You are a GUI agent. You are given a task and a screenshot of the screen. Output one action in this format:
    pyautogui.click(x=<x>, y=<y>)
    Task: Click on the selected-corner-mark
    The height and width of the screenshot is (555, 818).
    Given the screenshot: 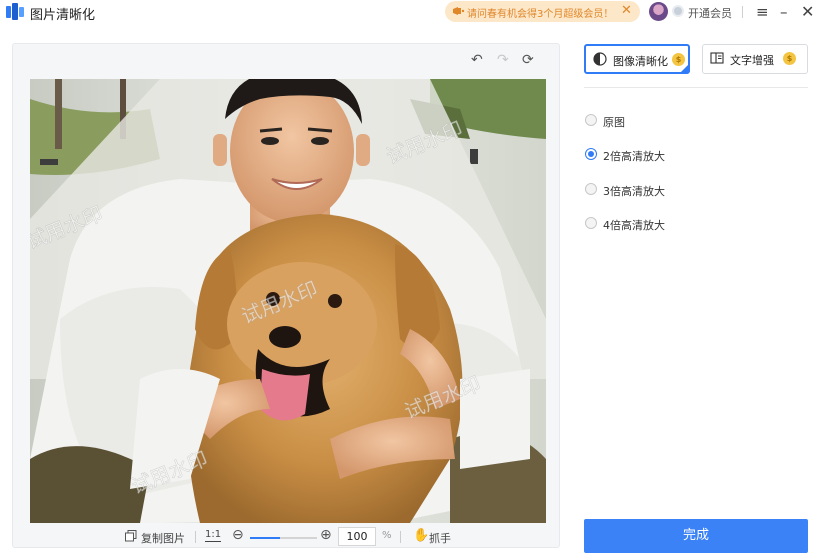 What is the action you would take?
    pyautogui.click(x=684, y=68)
    